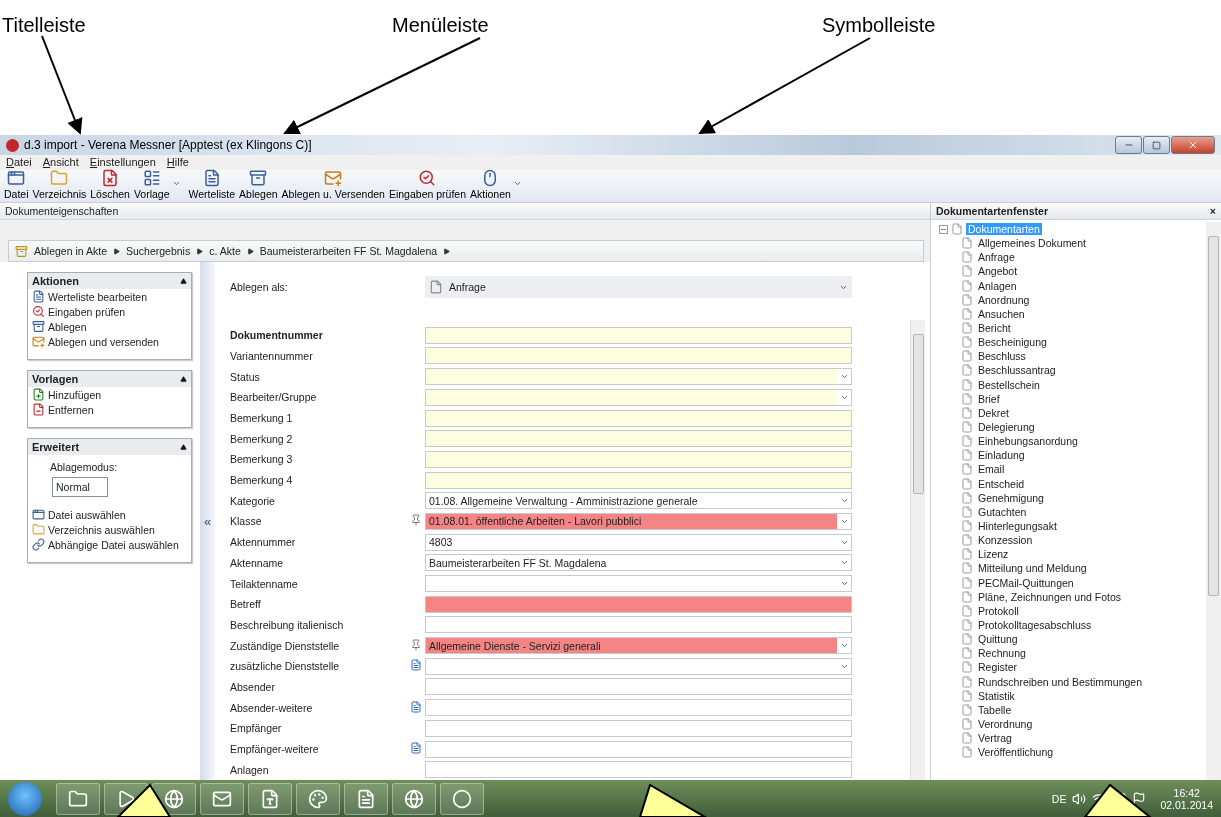 The height and width of the screenshot is (817, 1221). I want to click on task-link: Datei auswählen, so click(109, 514).